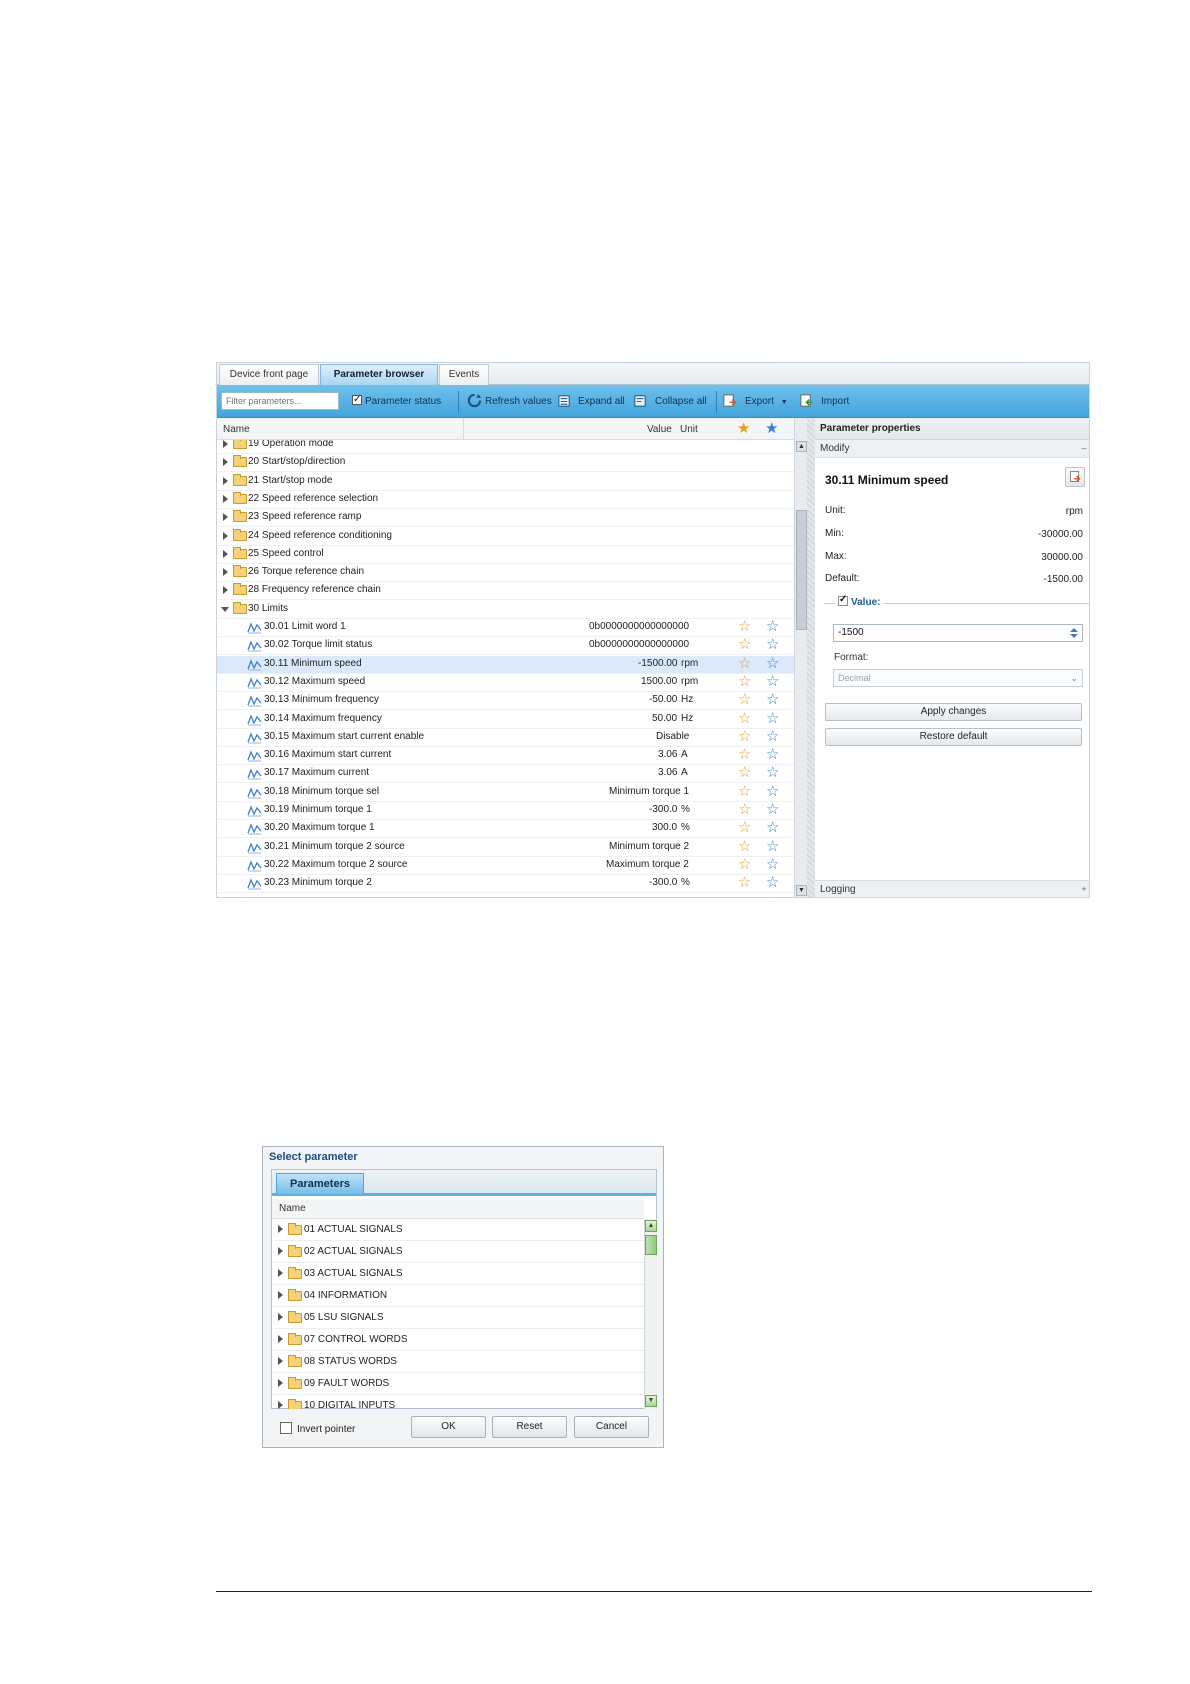 Image resolution: width=1190 pixels, height=1684 pixels. Describe the element at coordinates (800, 657) in the screenshot. I see `tree-scrollbar: ▲ ▼` at that location.